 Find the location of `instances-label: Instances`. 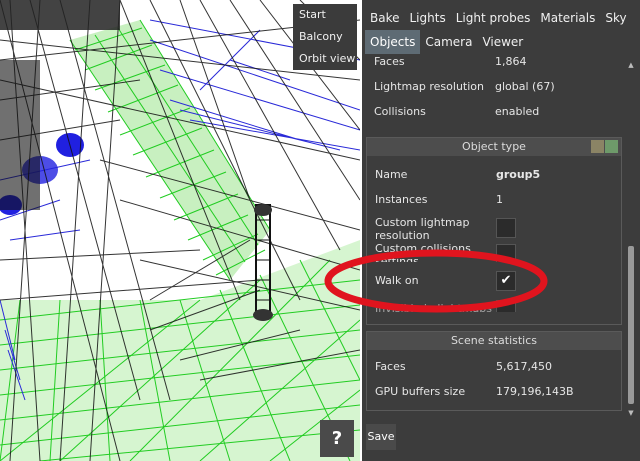

instances-label: Instances is located at coordinates (401, 199).